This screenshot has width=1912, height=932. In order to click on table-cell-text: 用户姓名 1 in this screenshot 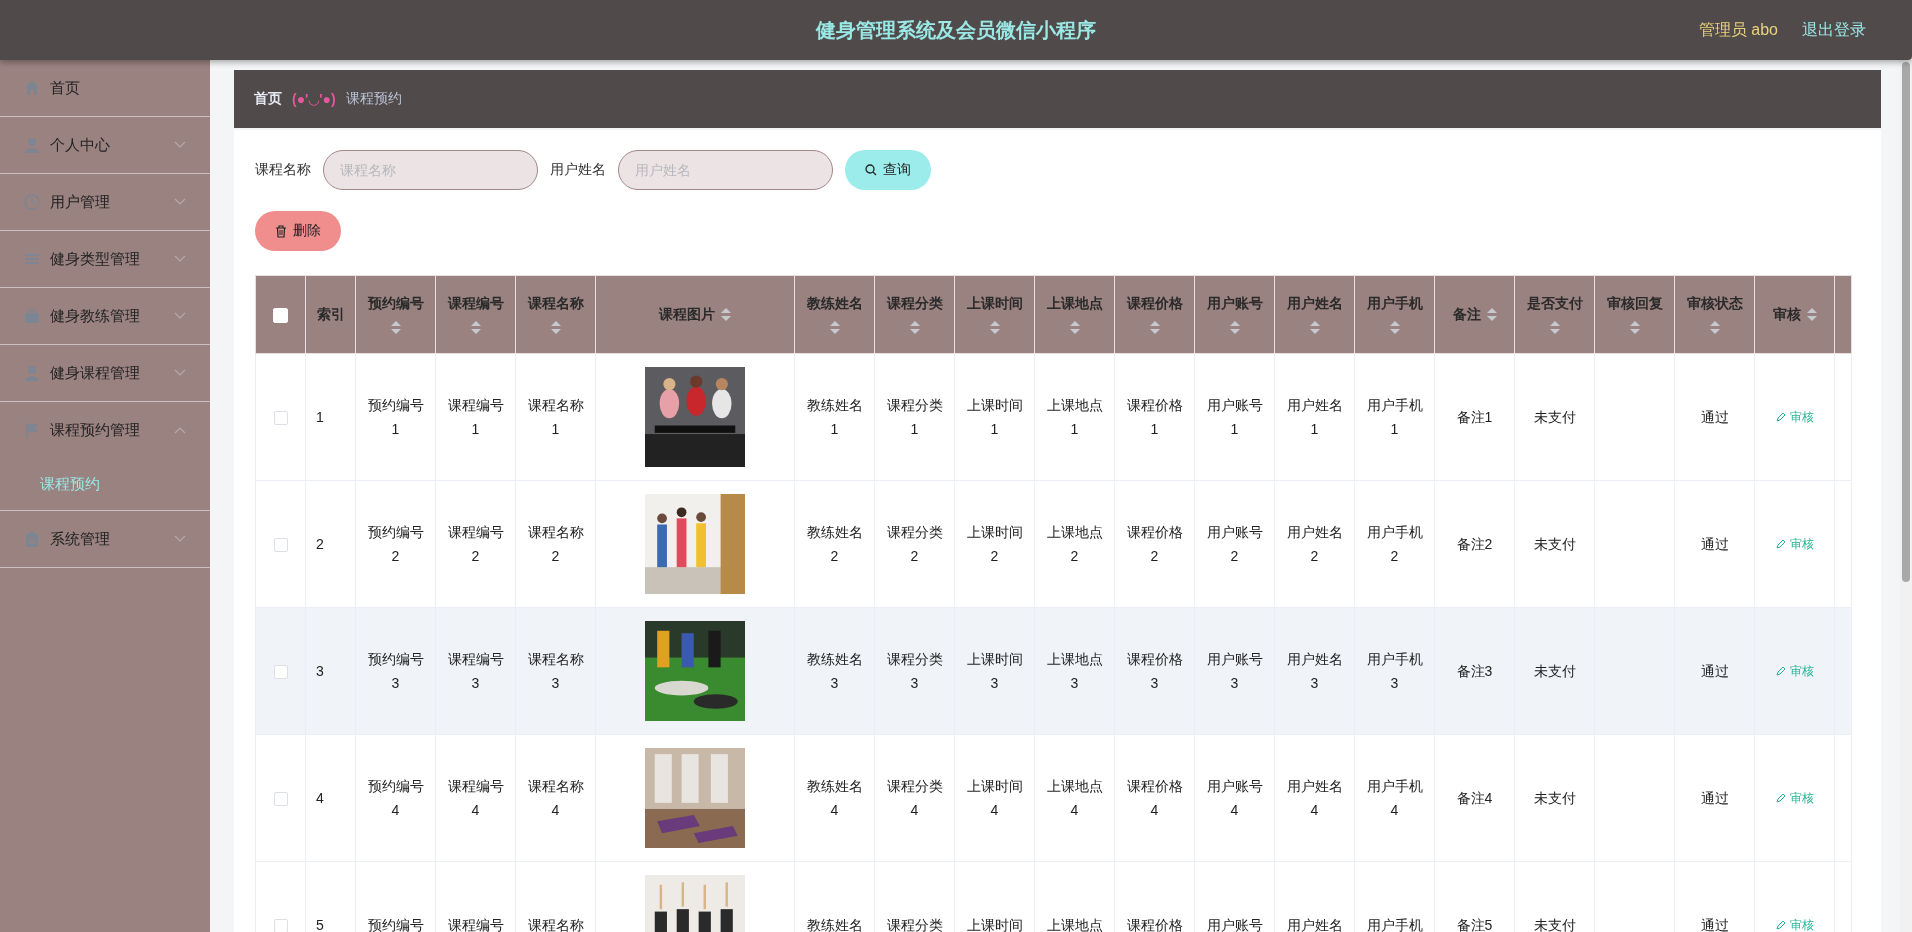, I will do `click(1314, 417)`.